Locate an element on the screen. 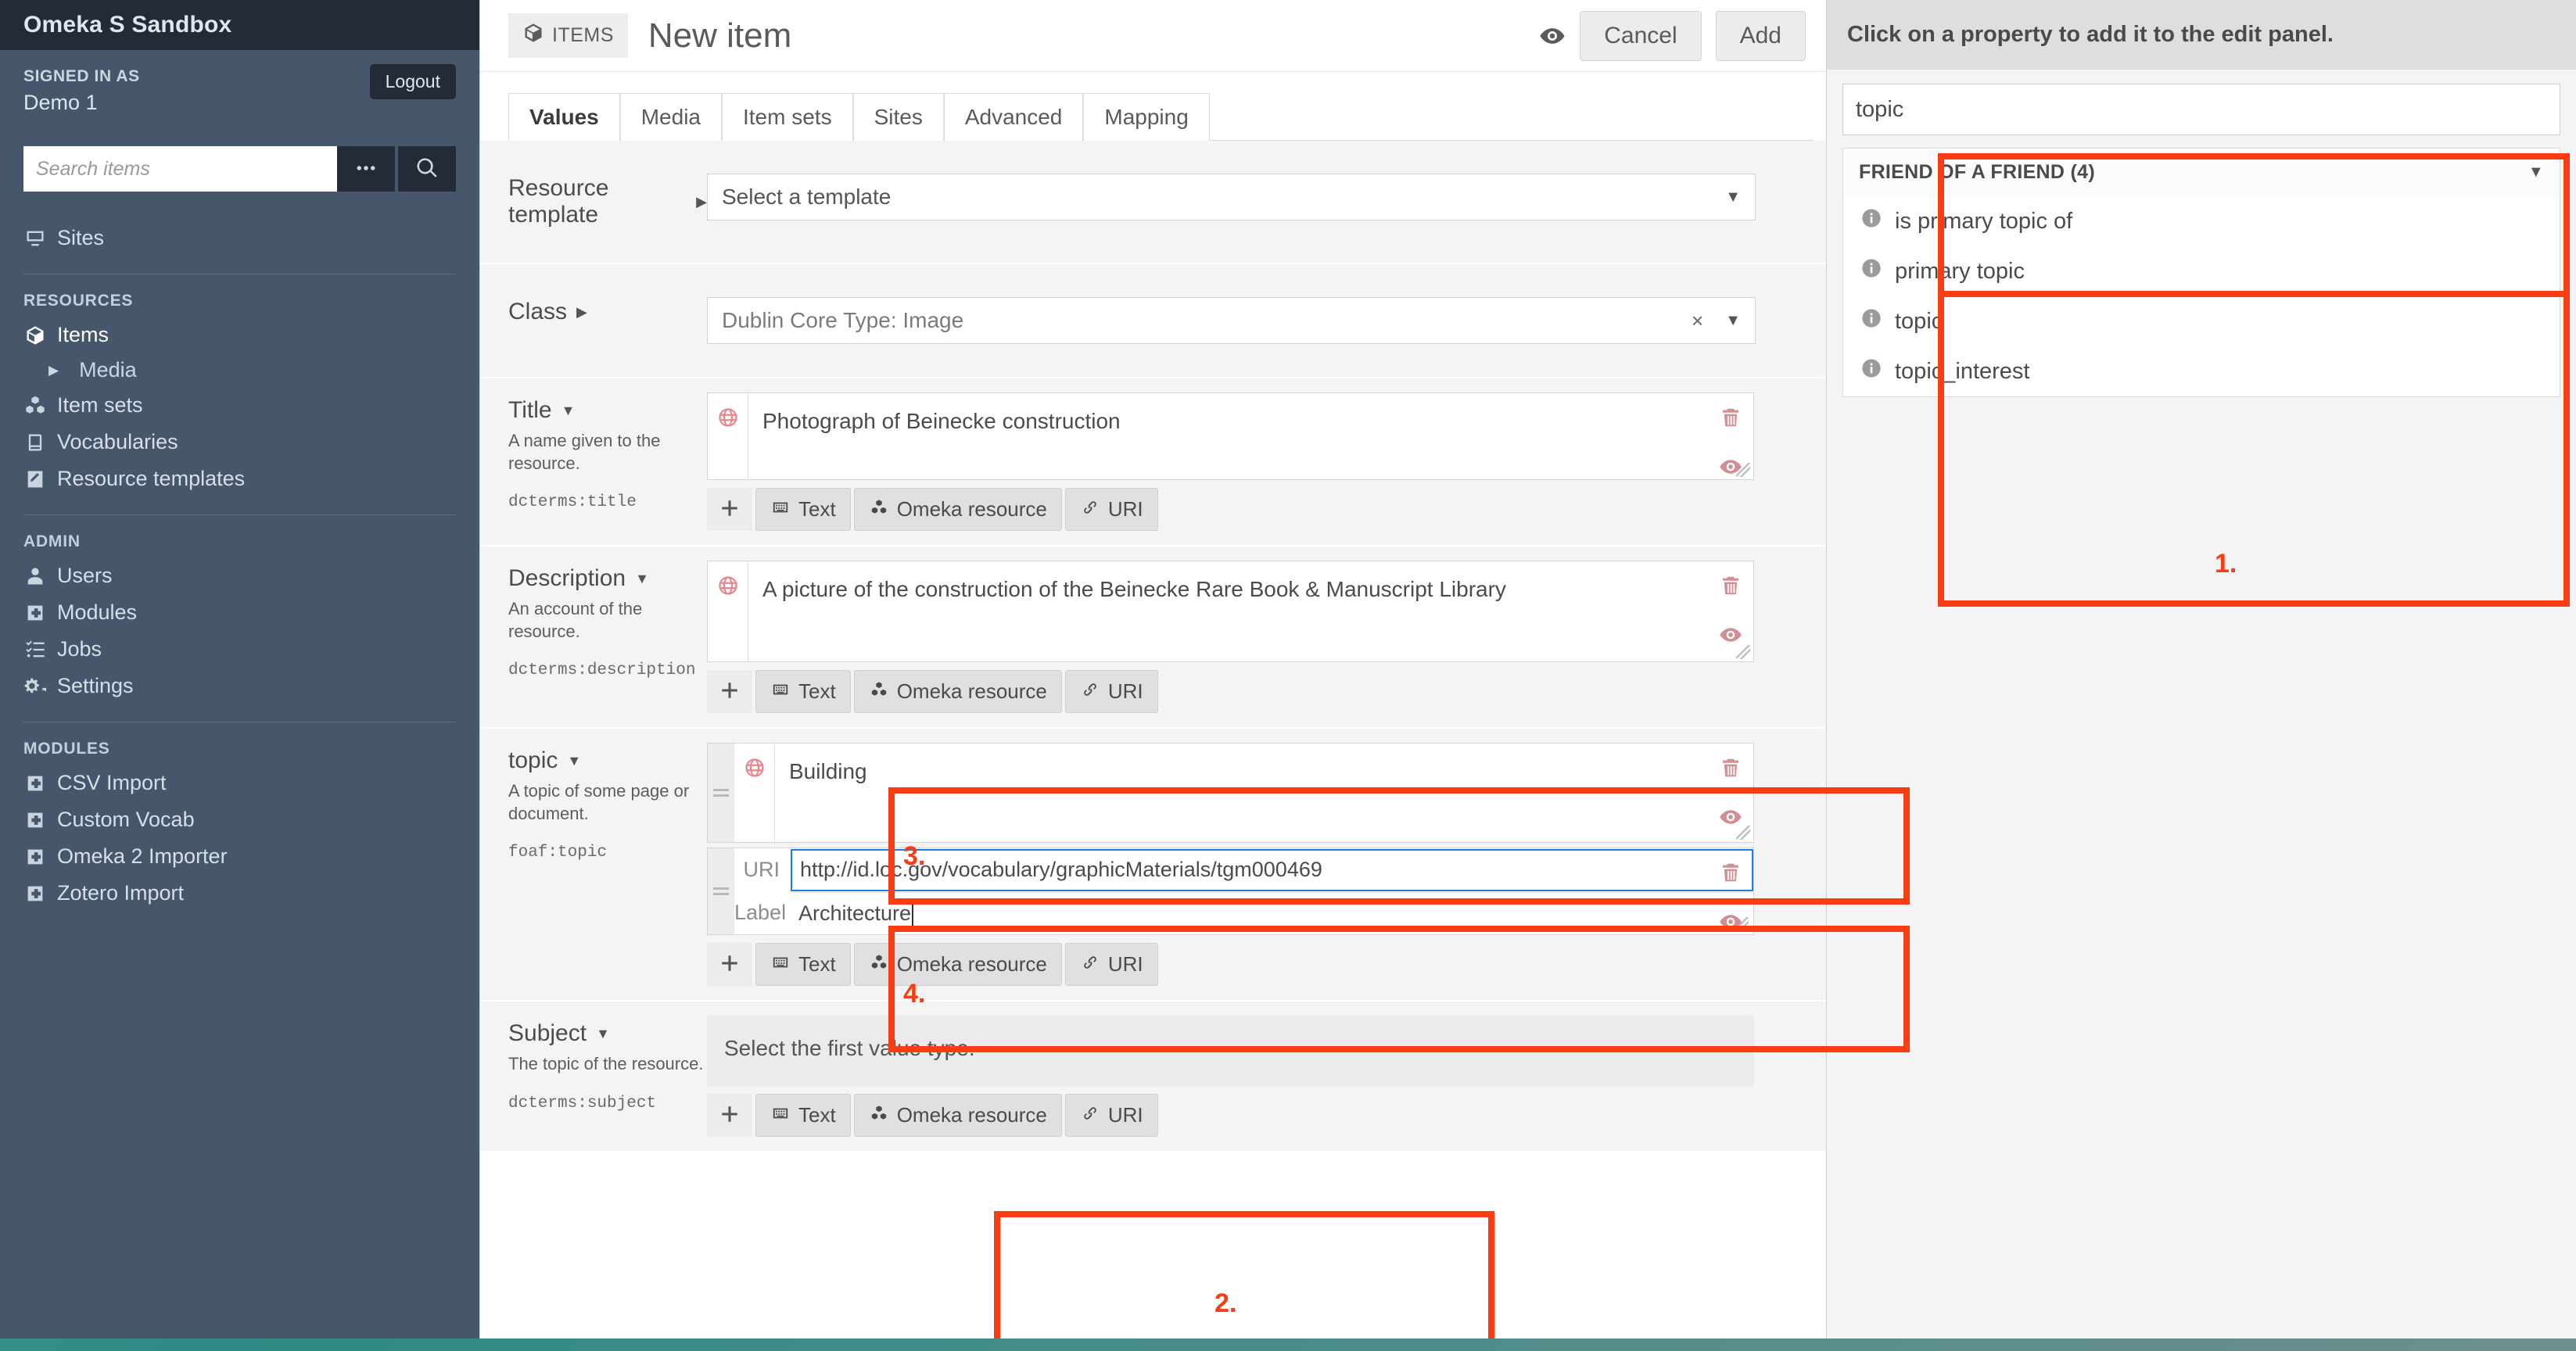  uri-label-input: Architecture is located at coordinates (1272, 912).